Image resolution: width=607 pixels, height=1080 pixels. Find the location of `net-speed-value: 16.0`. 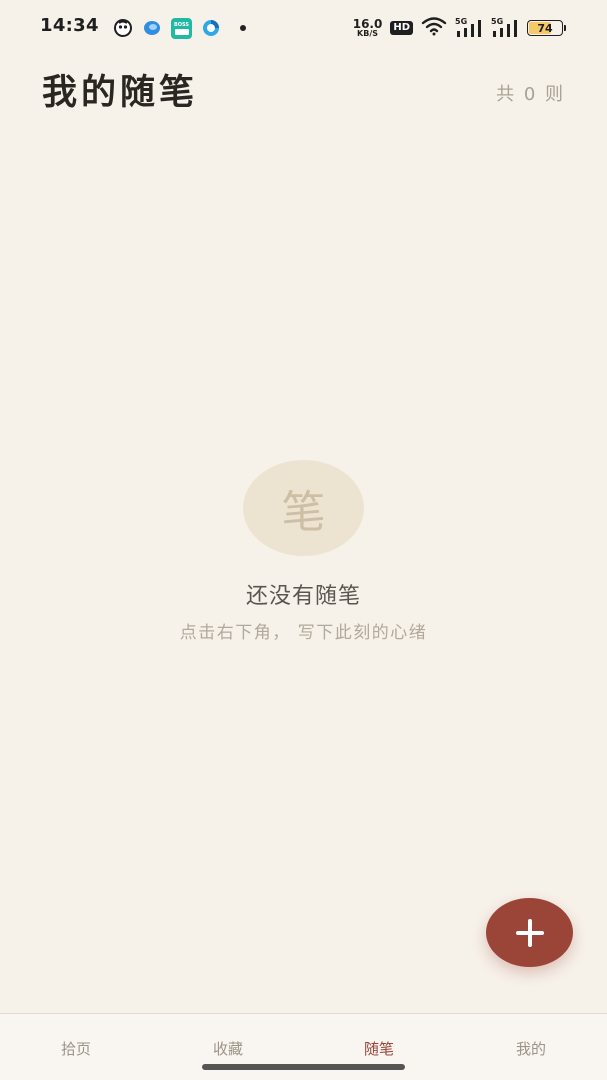

net-speed-value: 16.0 is located at coordinates (367, 23).